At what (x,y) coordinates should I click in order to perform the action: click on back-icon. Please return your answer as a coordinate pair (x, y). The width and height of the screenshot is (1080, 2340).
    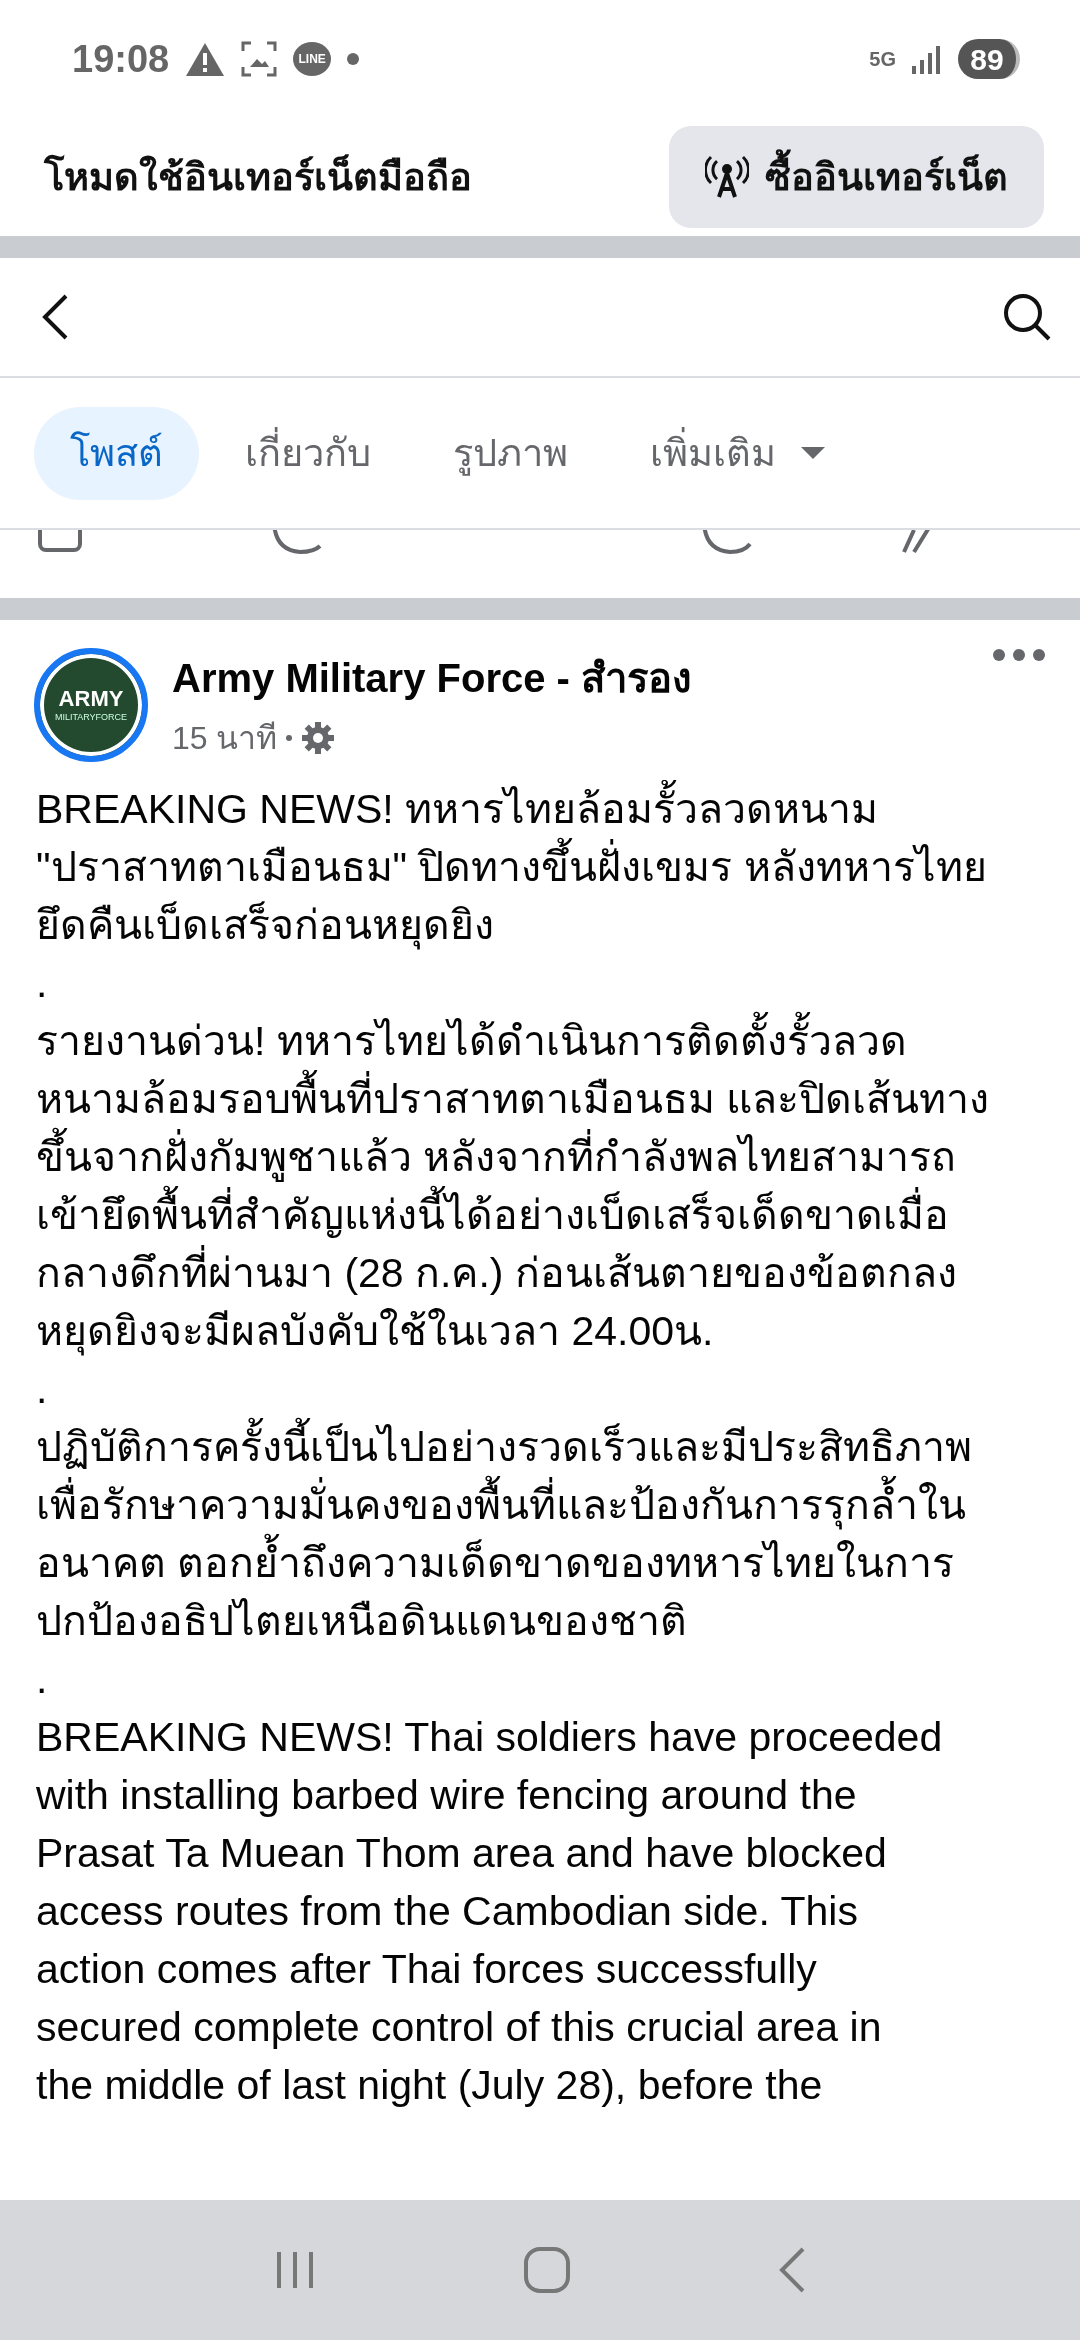
    Looking at the image, I should click on (55, 317).